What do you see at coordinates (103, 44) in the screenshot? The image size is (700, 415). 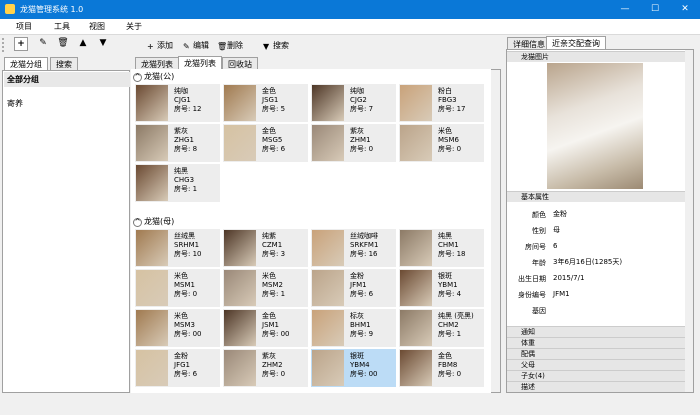 I see `arrow-down-icon: ▼` at bounding box center [103, 44].